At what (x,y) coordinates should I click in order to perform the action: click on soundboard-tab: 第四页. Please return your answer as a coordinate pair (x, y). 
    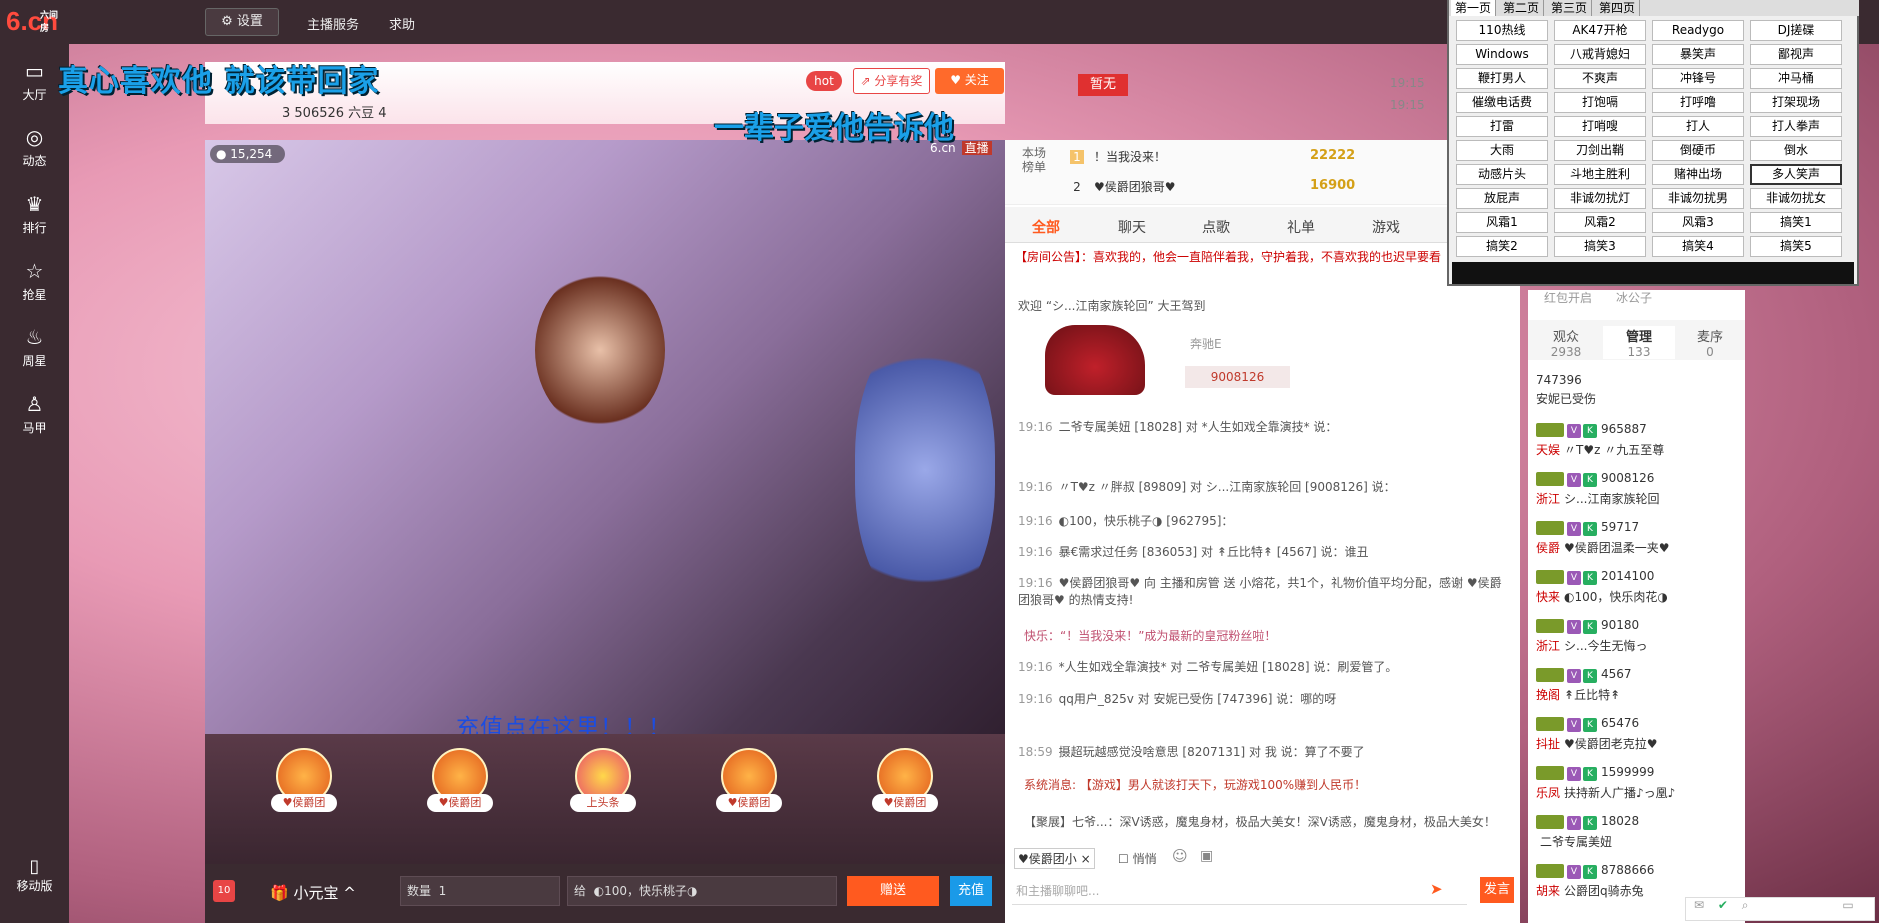
    Looking at the image, I should click on (1618, 8).